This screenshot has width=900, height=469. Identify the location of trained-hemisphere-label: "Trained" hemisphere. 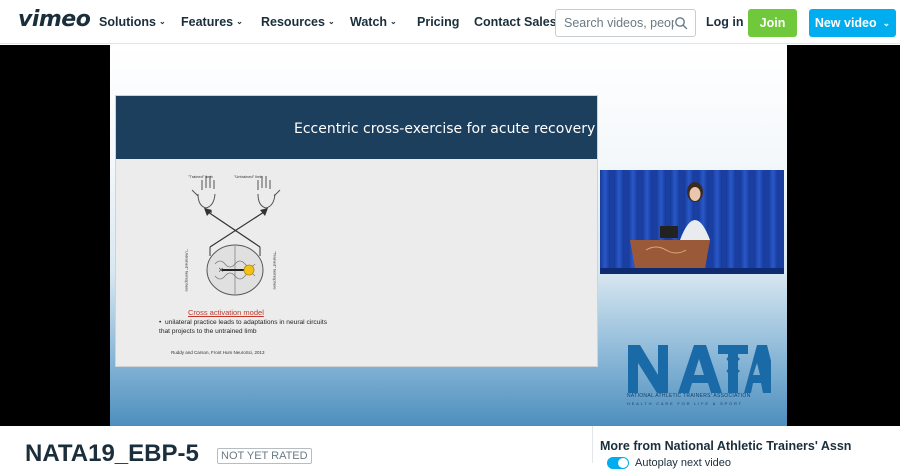
(275, 270).